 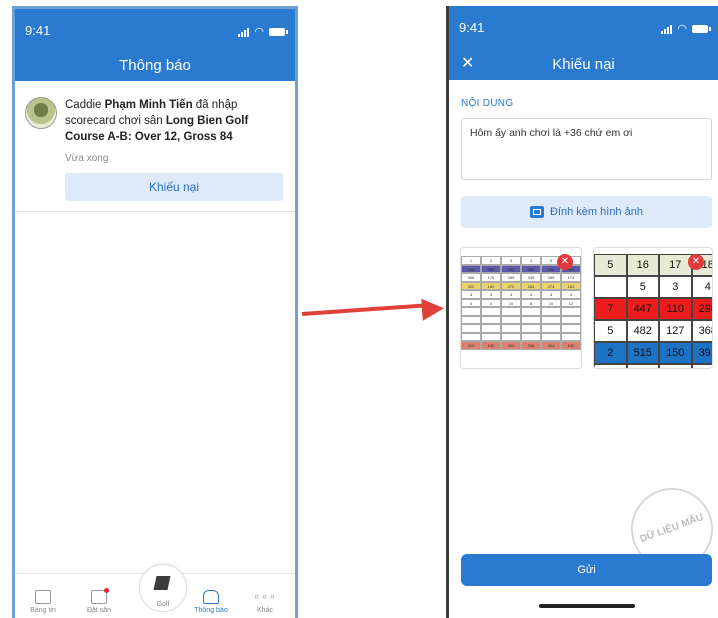 I want to click on scorecard-row: 434444, so click(x=521, y=294).